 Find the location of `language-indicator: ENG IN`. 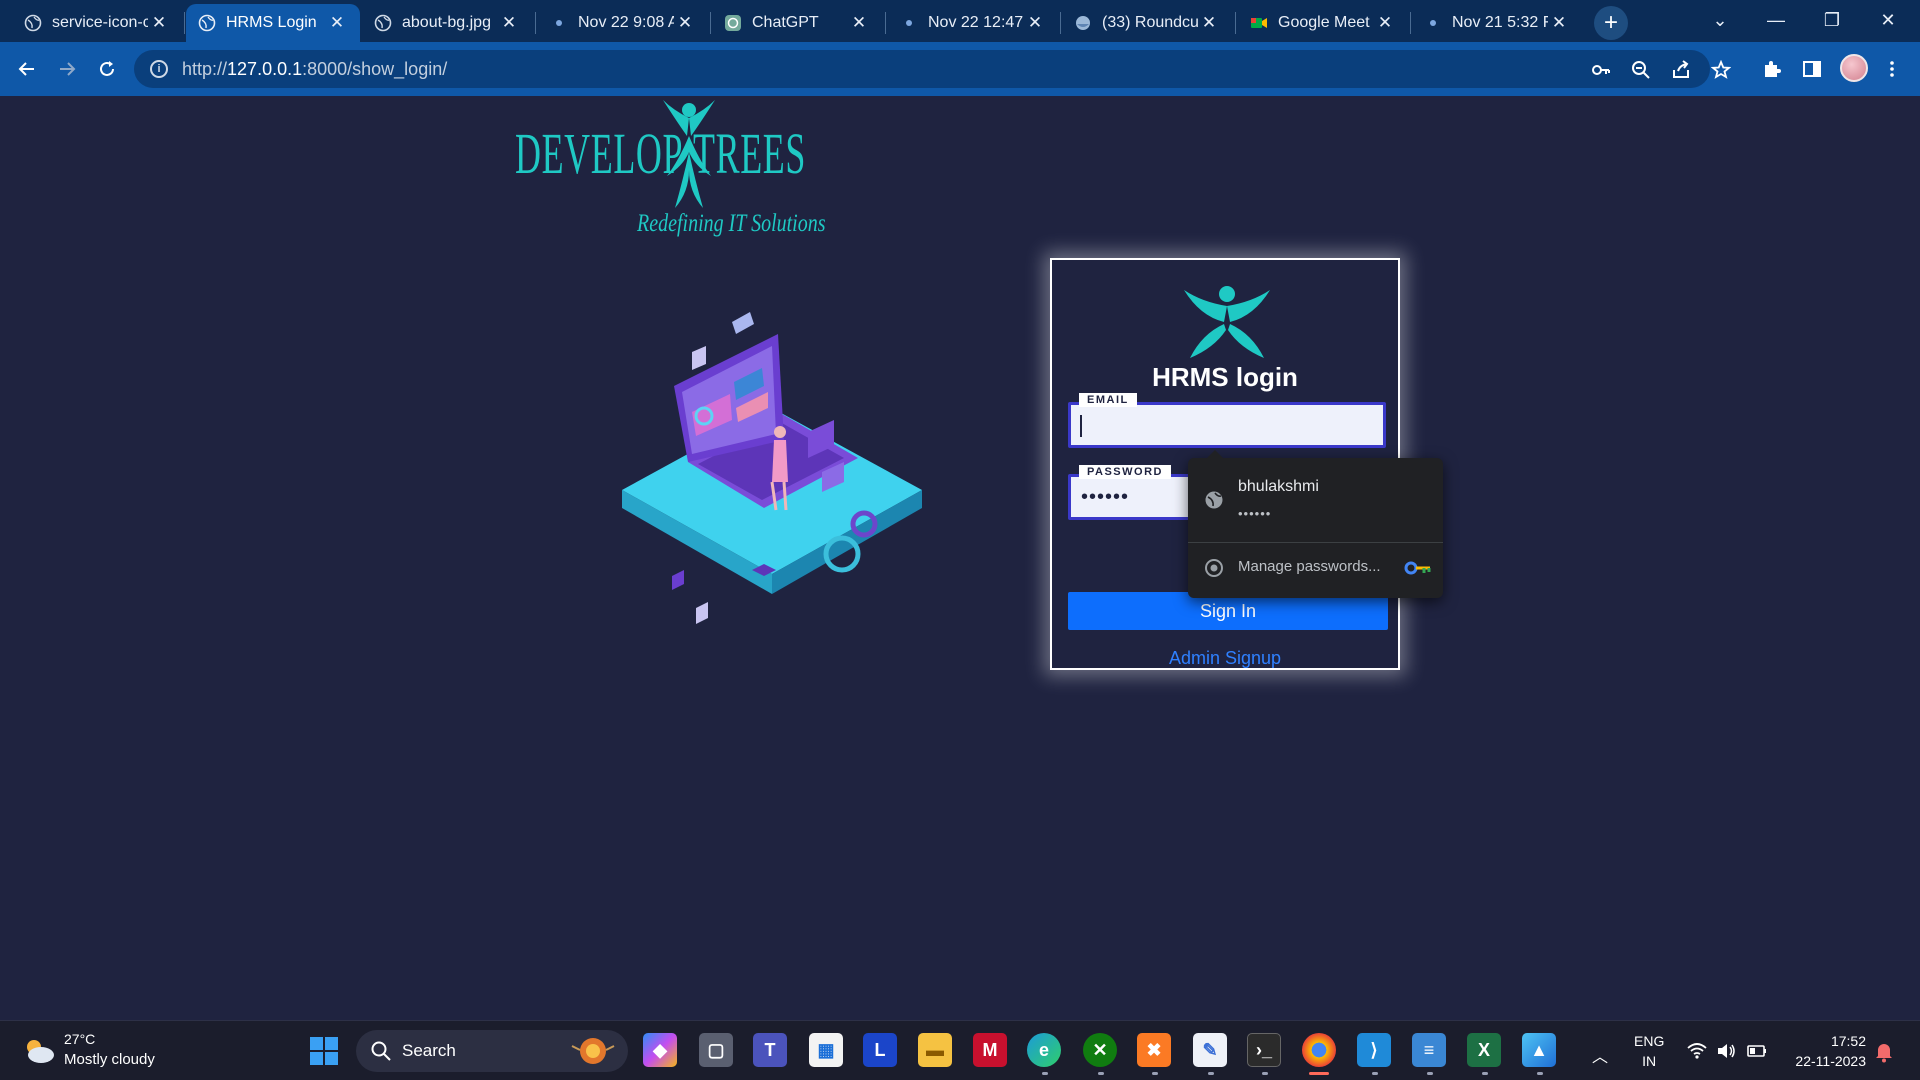

language-indicator: ENG IN is located at coordinates (1649, 1051).